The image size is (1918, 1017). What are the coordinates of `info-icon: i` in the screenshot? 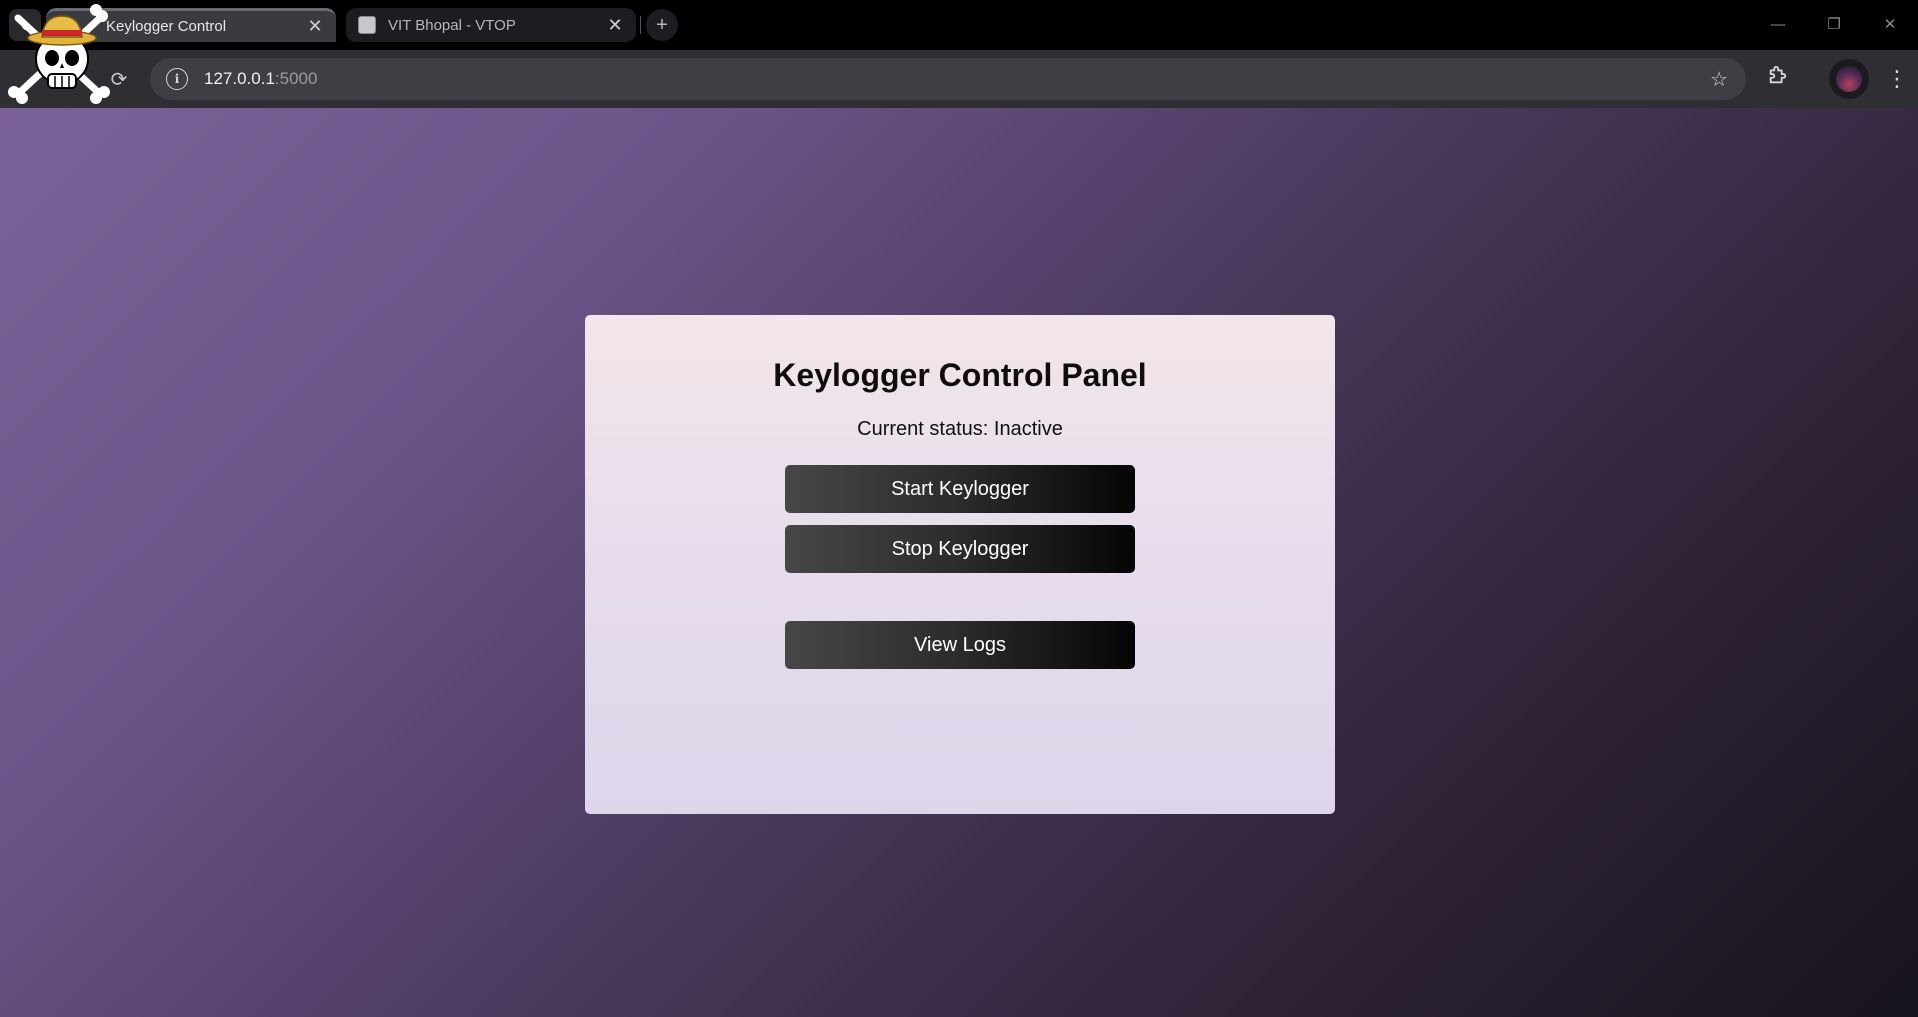 It's located at (177, 79).